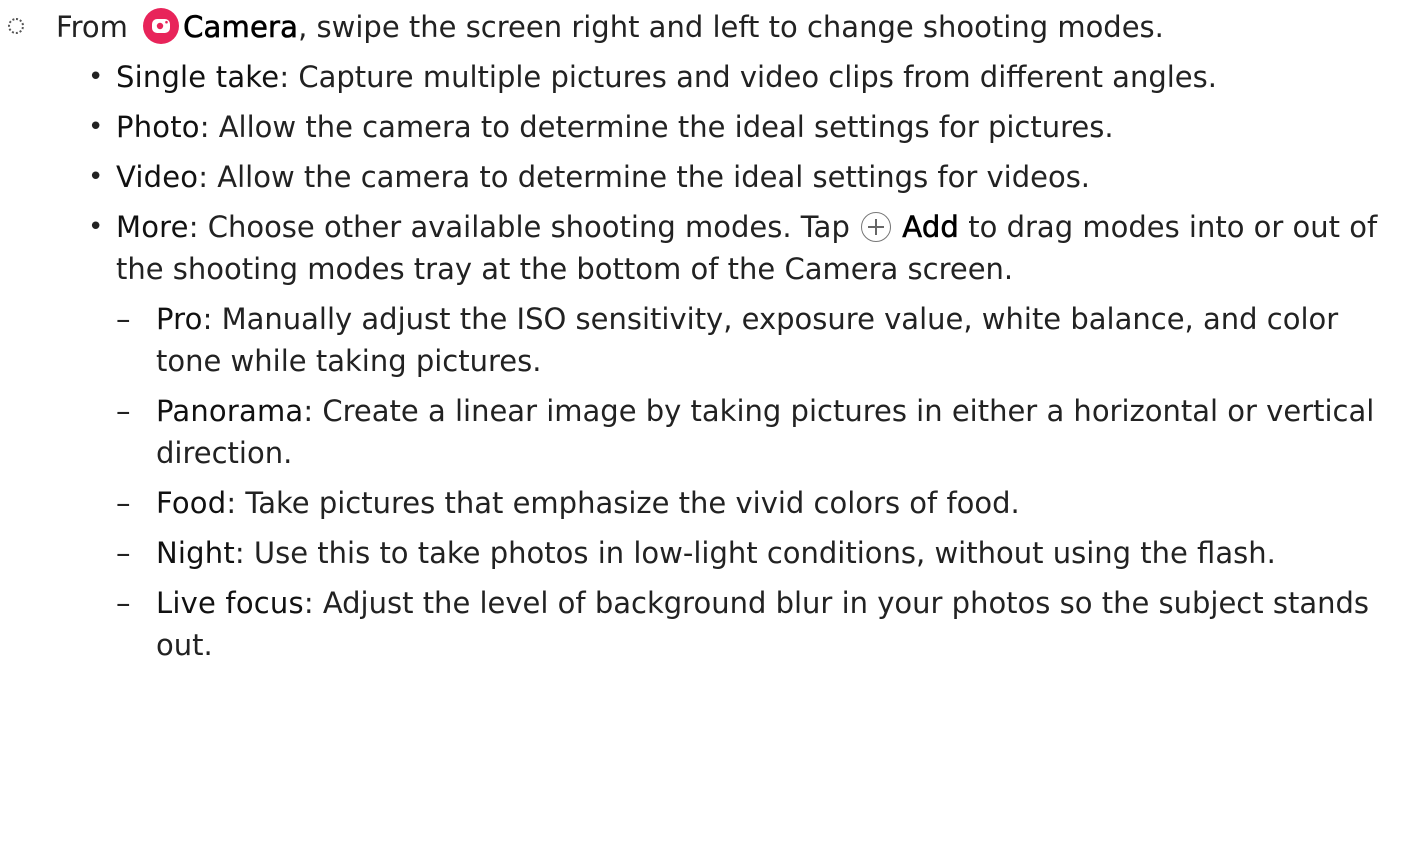 The height and width of the screenshot is (858, 1424). I want to click on sub-mode-name: Food, so click(191, 503).